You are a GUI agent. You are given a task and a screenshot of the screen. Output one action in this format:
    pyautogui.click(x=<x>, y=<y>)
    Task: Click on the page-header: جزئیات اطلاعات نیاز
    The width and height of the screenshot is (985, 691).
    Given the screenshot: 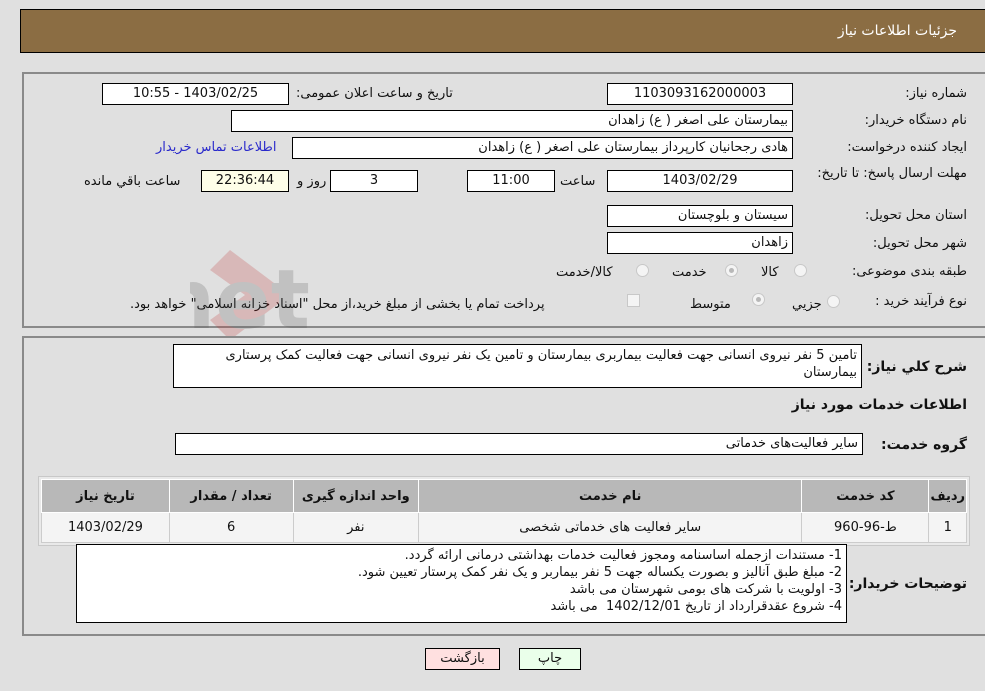 What is the action you would take?
    pyautogui.click(x=502, y=31)
    